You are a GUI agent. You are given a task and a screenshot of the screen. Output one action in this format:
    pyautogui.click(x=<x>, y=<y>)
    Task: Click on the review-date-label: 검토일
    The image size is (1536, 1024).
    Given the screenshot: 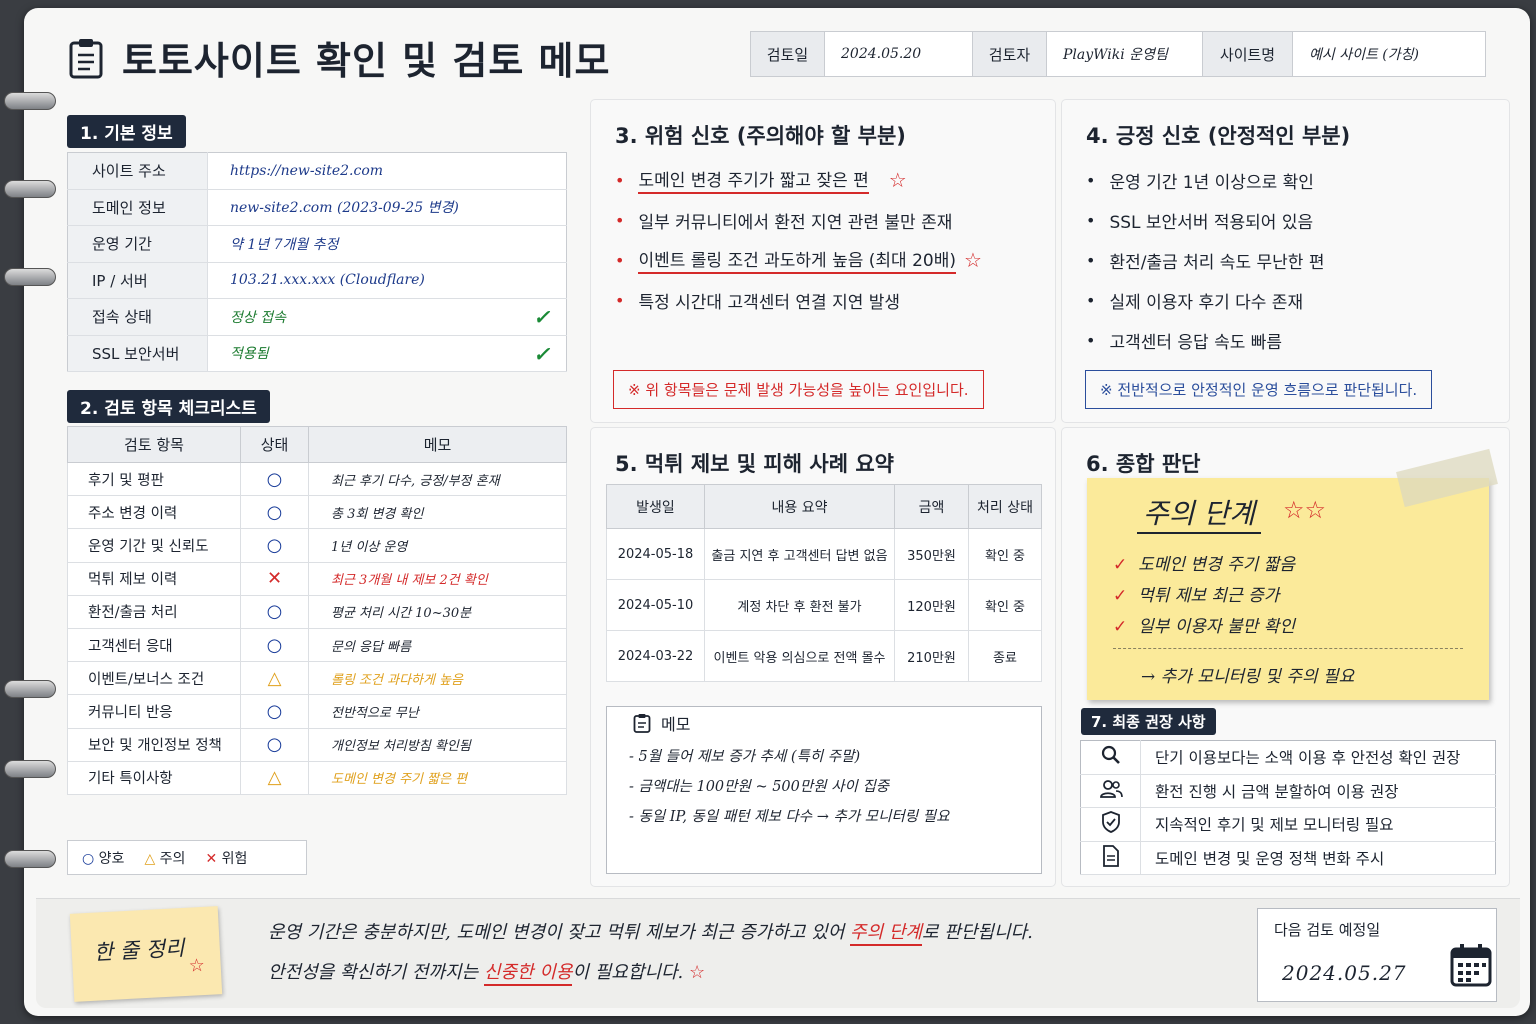 What is the action you would take?
    pyautogui.click(x=788, y=54)
    